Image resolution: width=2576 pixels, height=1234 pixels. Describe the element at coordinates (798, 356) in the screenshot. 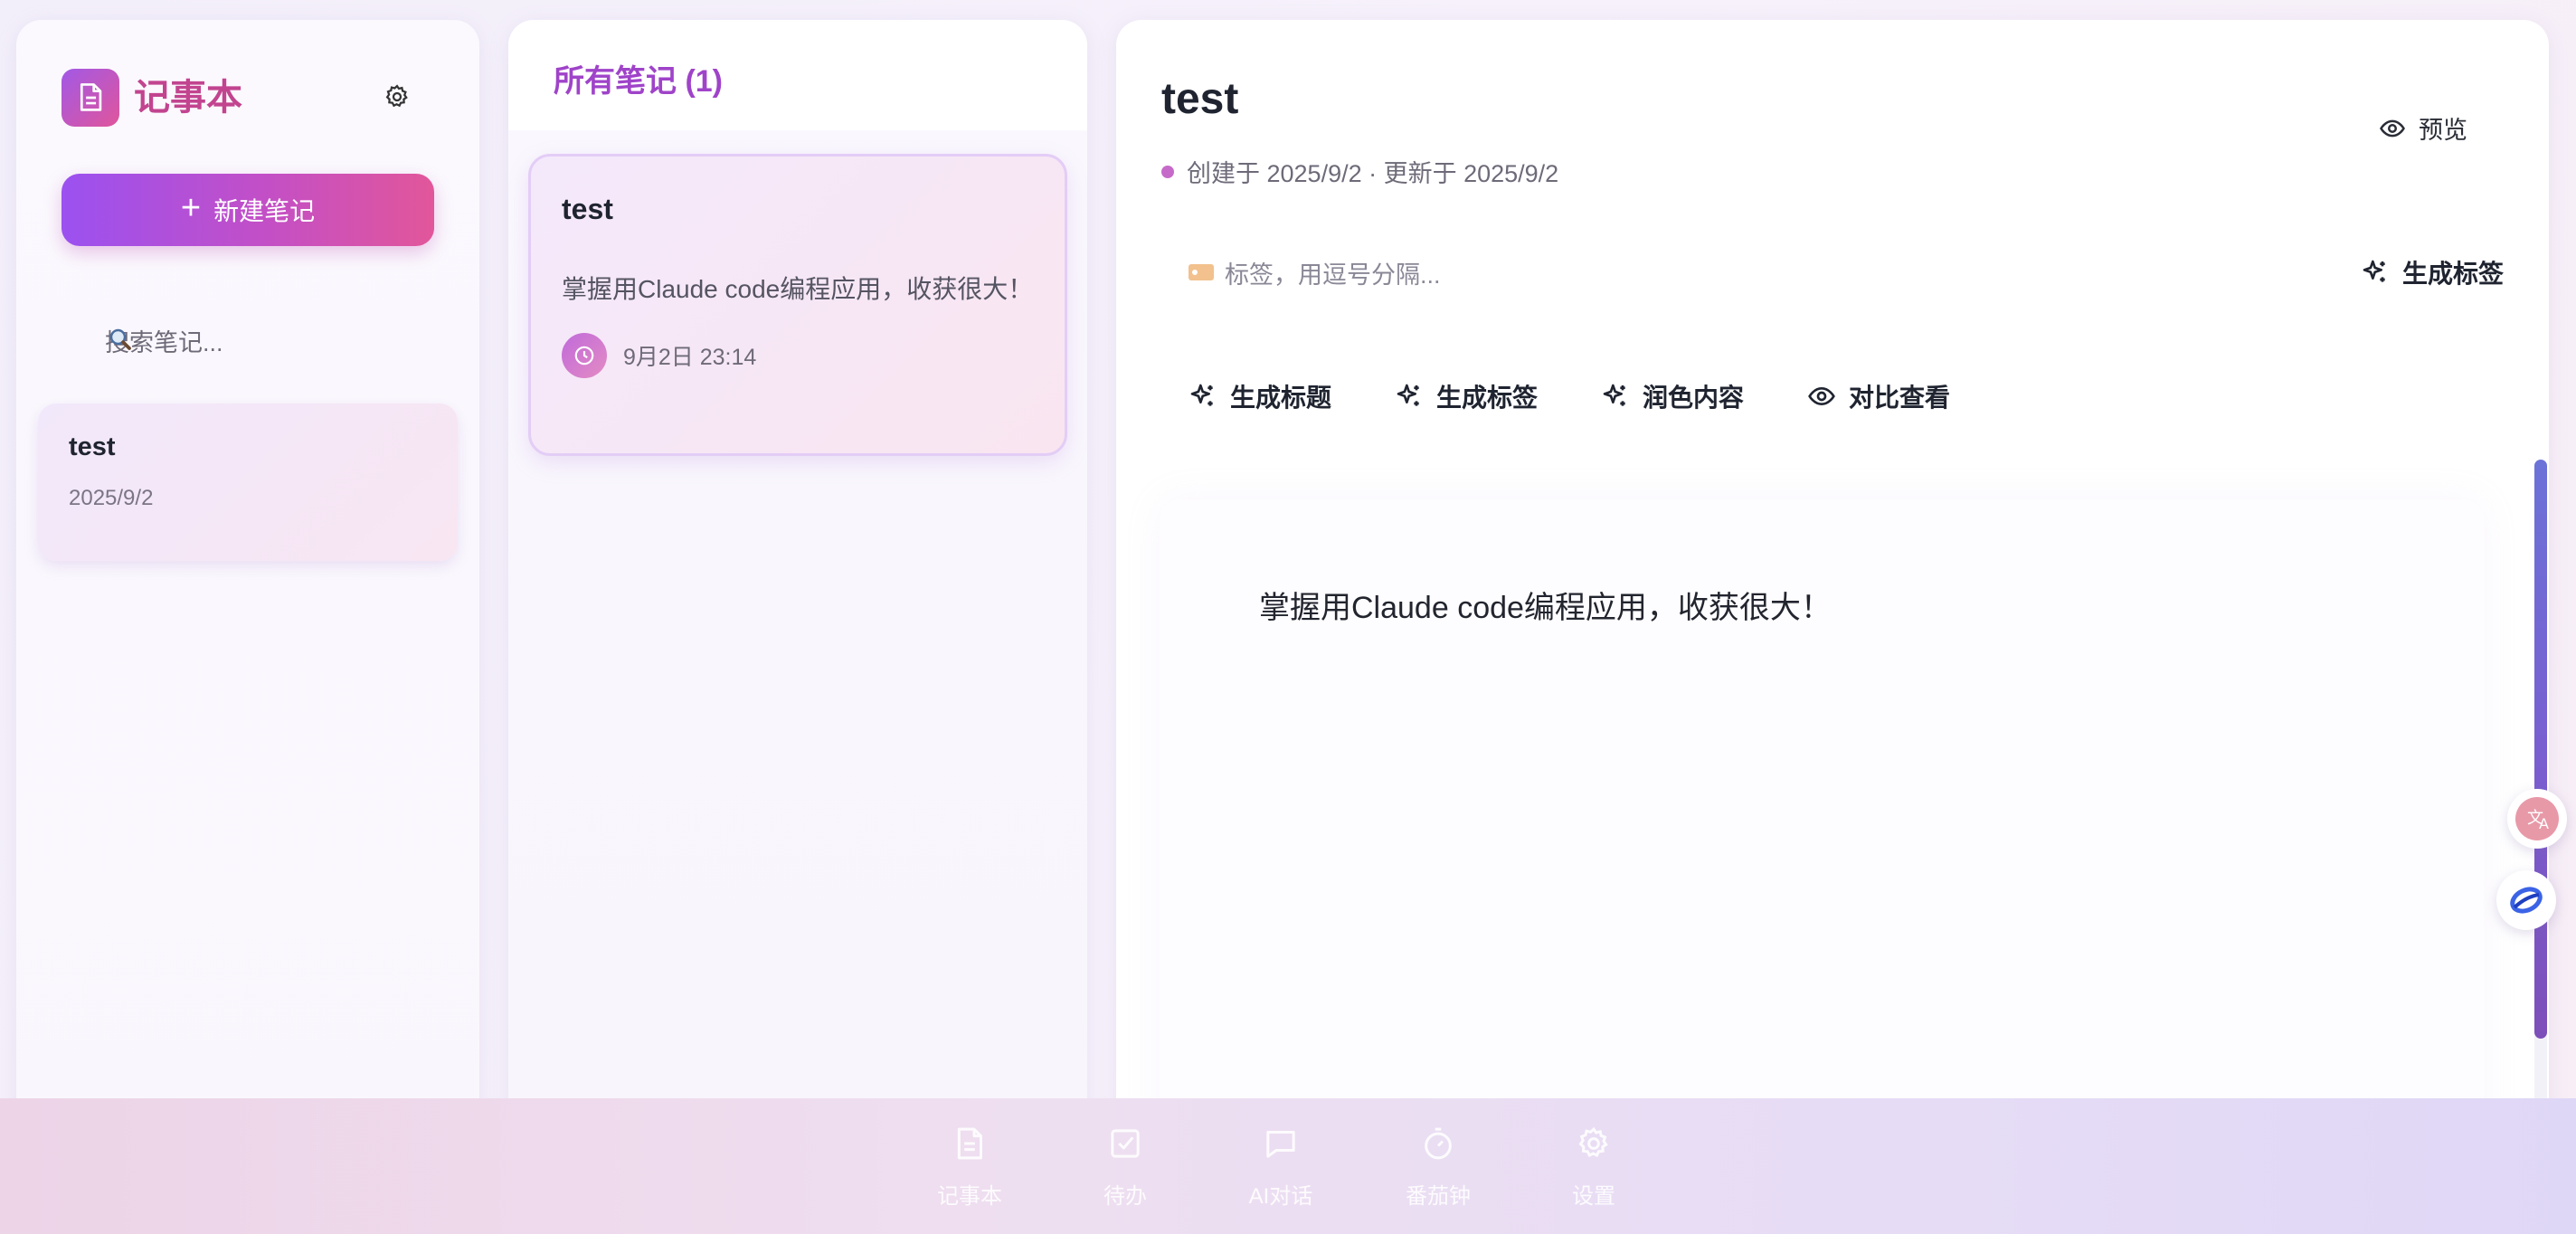

I see `note-card-meta: 9月2日 23:14` at that location.